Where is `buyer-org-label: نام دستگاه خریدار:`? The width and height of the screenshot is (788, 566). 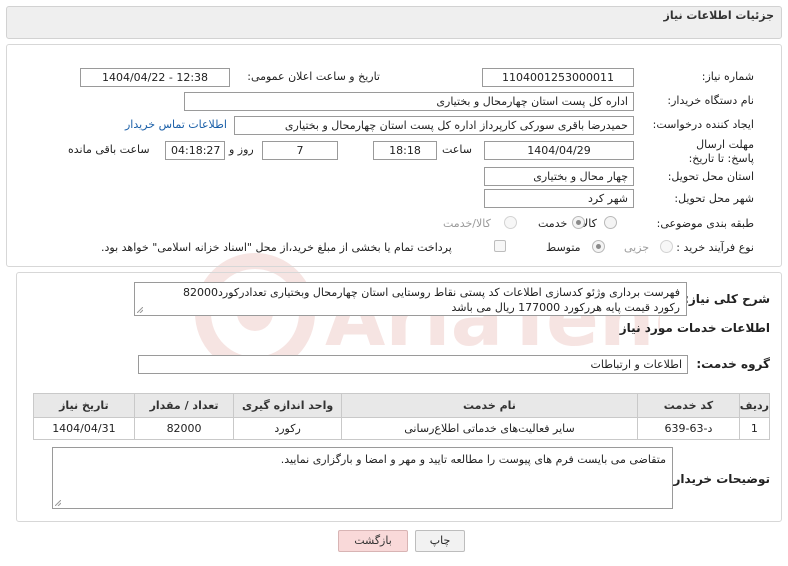
buyer-org-label: نام دستگاه خریدار: is located at coordinates (710, 100).